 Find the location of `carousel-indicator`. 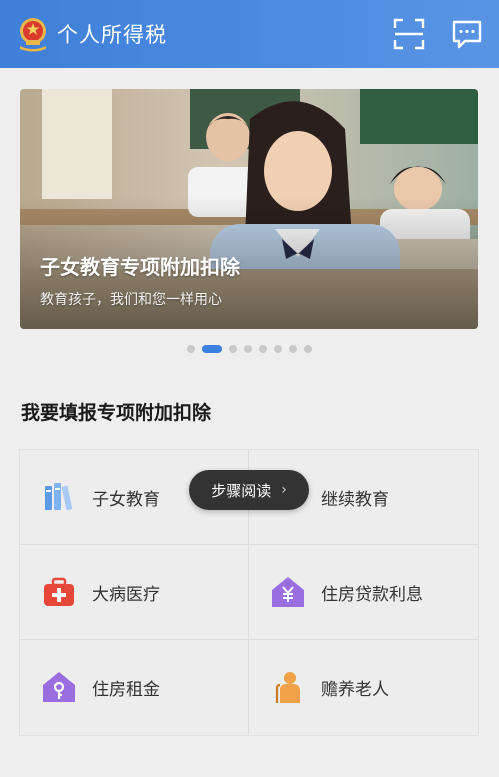

carousel-indicator is located at coordinates (249, 349).